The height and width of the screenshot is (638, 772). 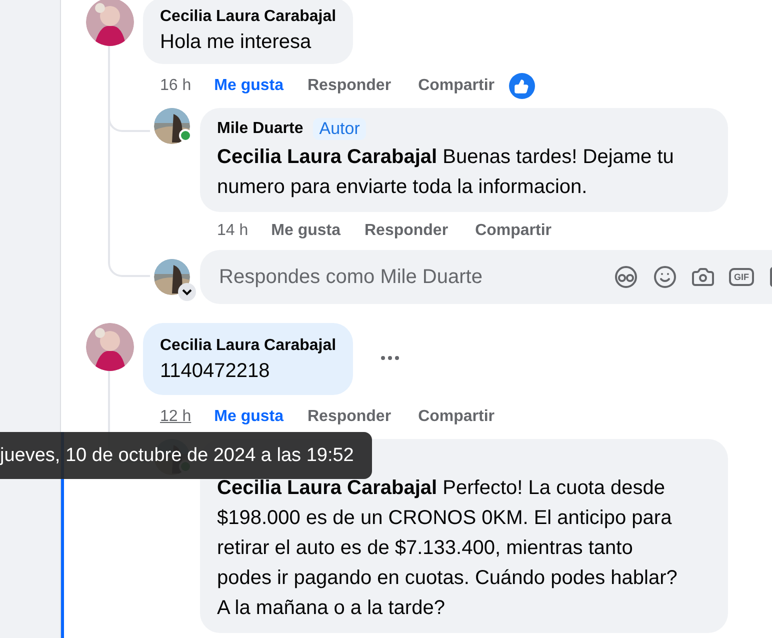 I want to click on emoji-icon, so click(x=665, y=277).